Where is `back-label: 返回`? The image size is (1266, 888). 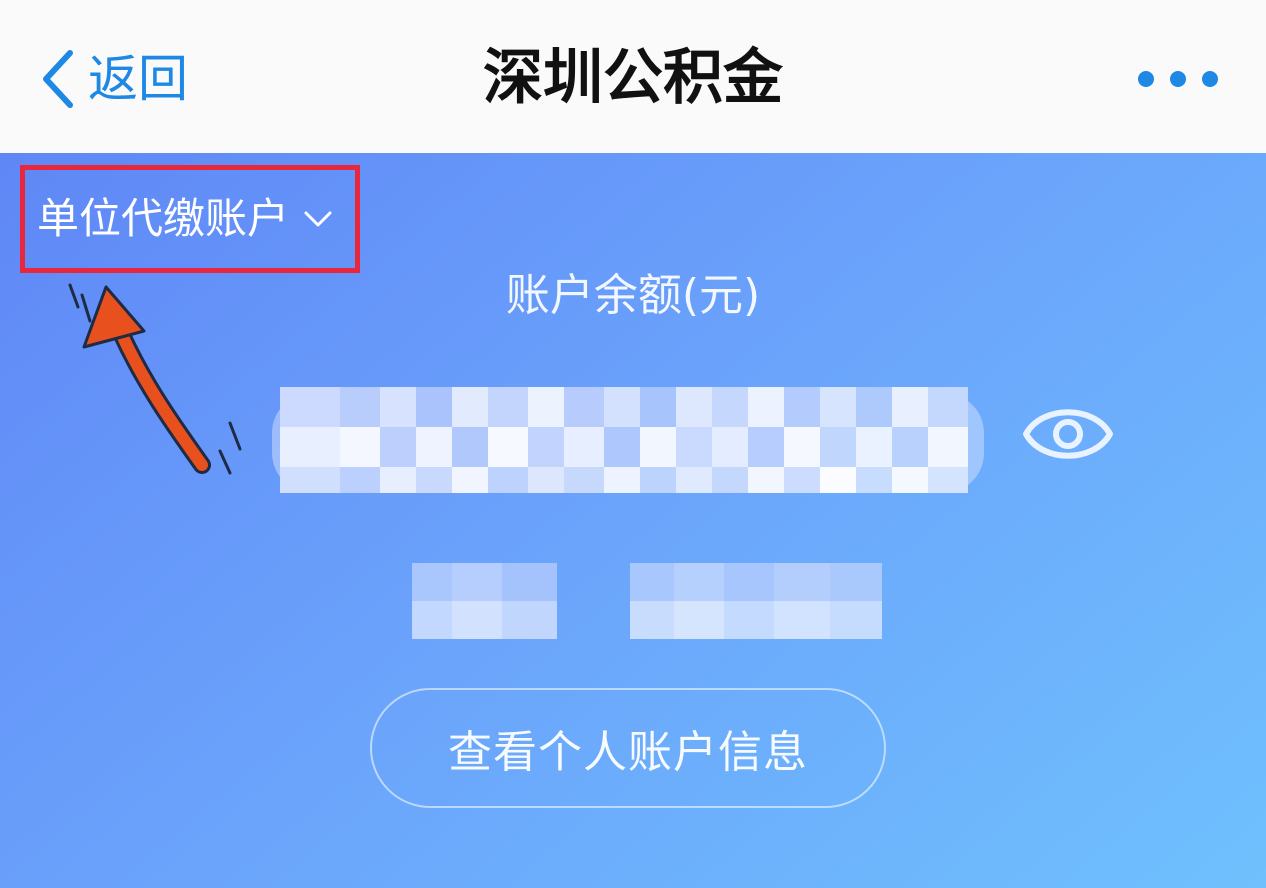
back-label: 返回 is located at coordinates (138, 79).